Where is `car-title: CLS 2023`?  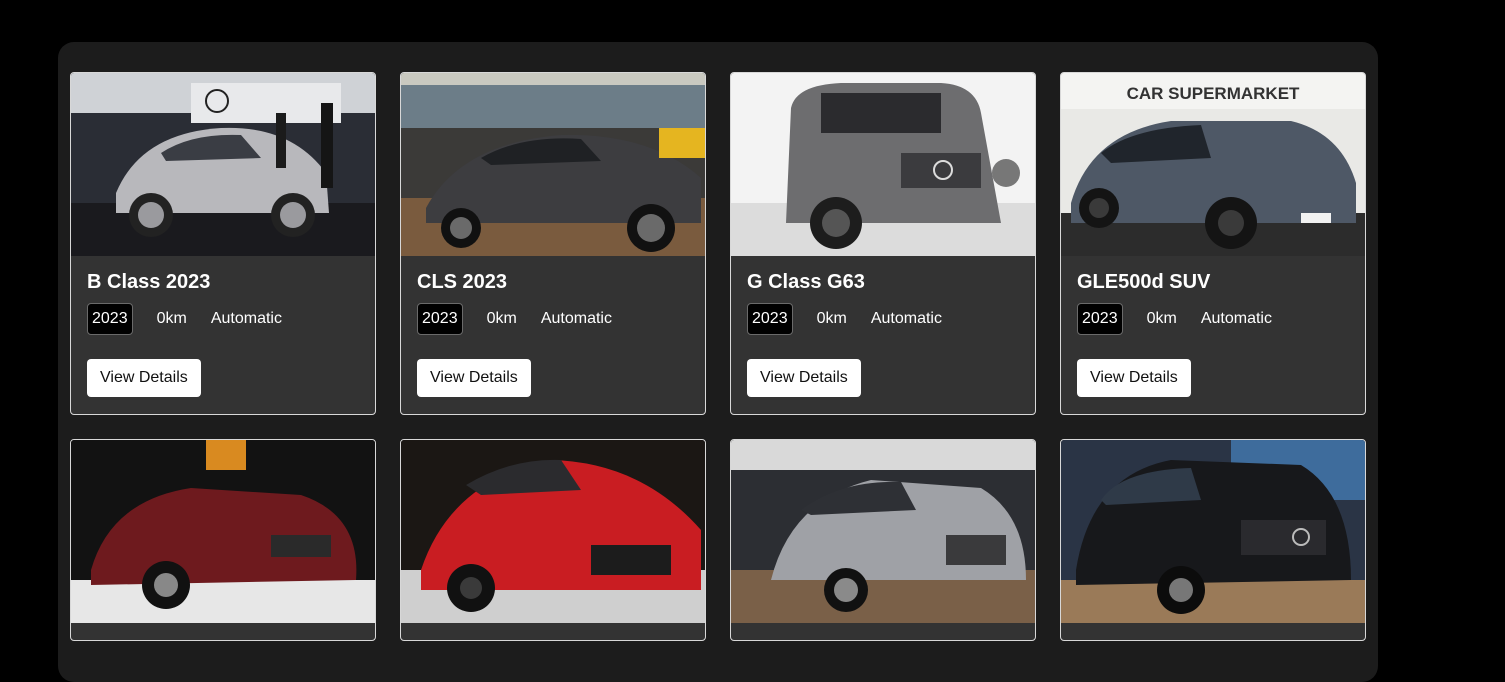
car-title: CLS 2023 is located at coordinates (462, 282).